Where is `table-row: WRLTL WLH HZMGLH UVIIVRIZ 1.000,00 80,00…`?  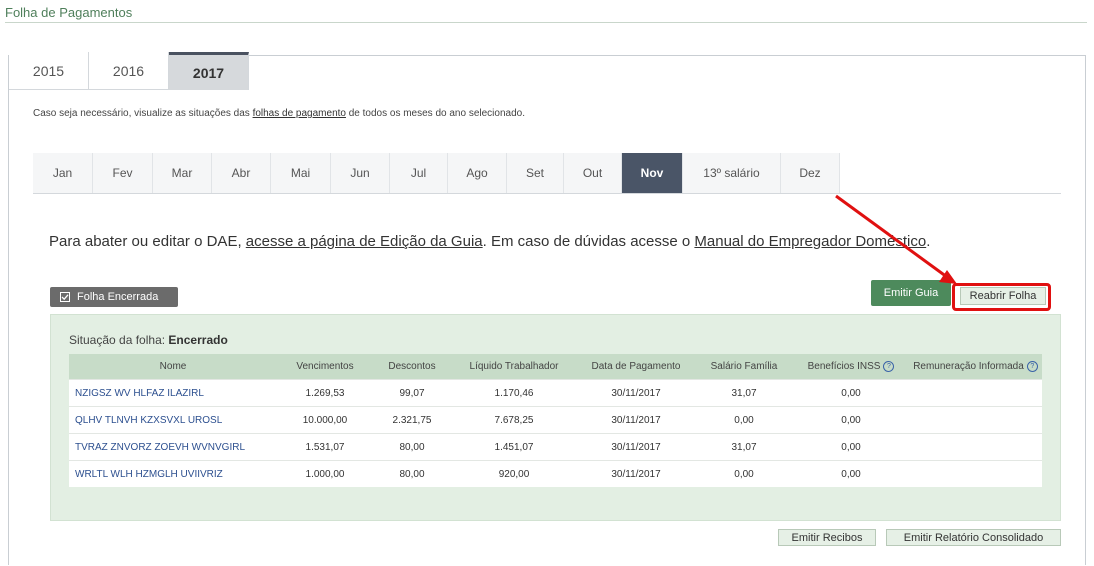 table-row: WRLTL WLH HZMGLH UVIIVRIZ 1.000,00 80,00… is located at coordinates (555, 473).